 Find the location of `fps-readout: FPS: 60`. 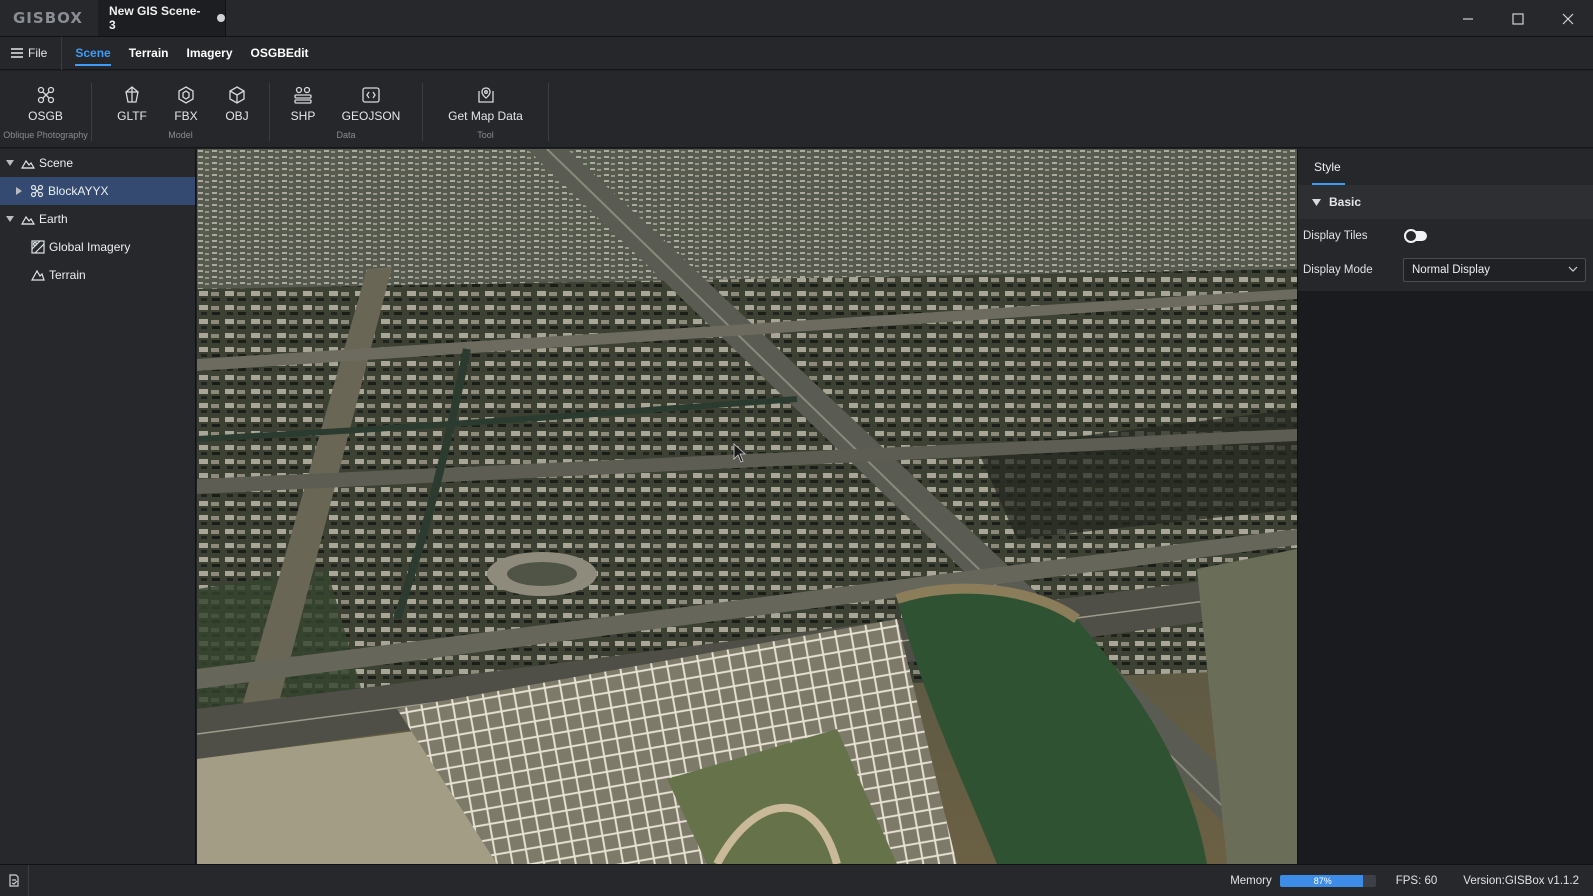

fps-readout: FPS: 60 is located at coordinates (1416, 880).